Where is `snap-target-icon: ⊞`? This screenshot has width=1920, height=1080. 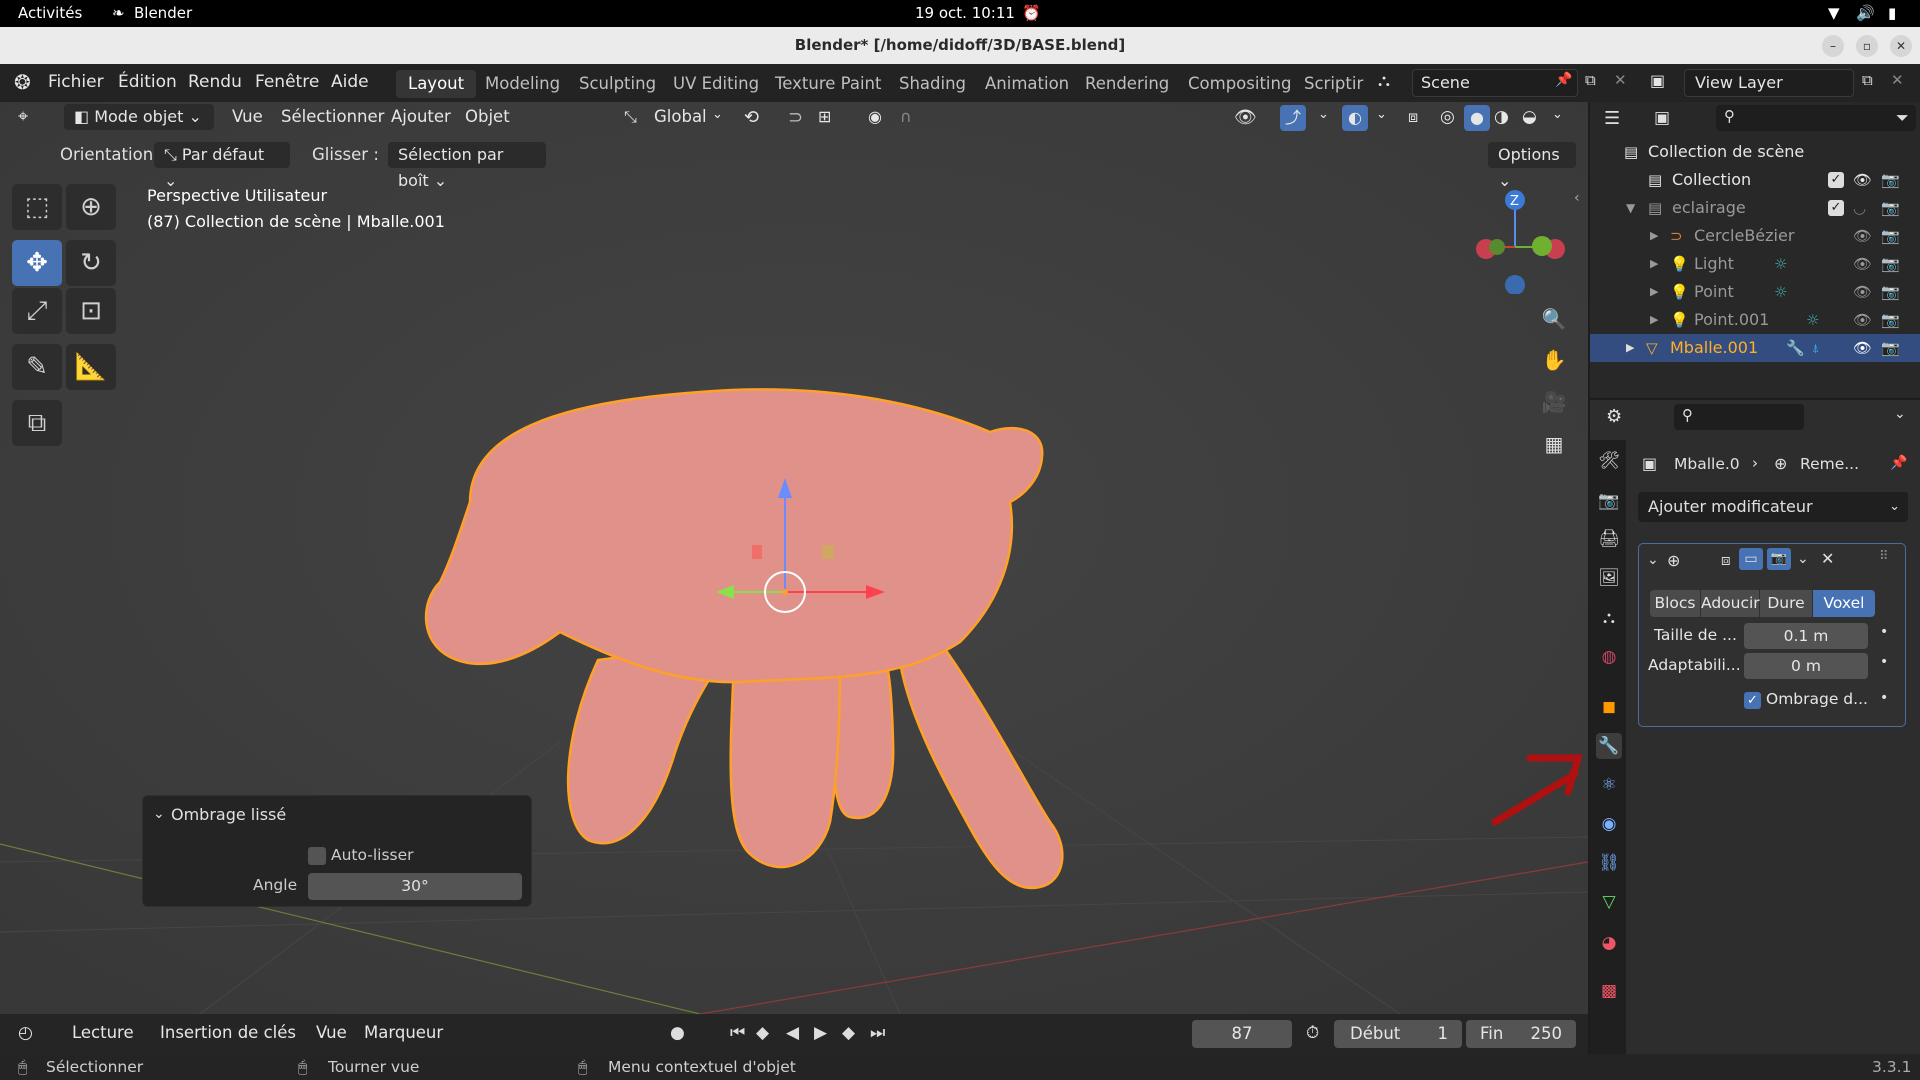
snap-target-icon: ⊞ is located at coordinates (824, 116).